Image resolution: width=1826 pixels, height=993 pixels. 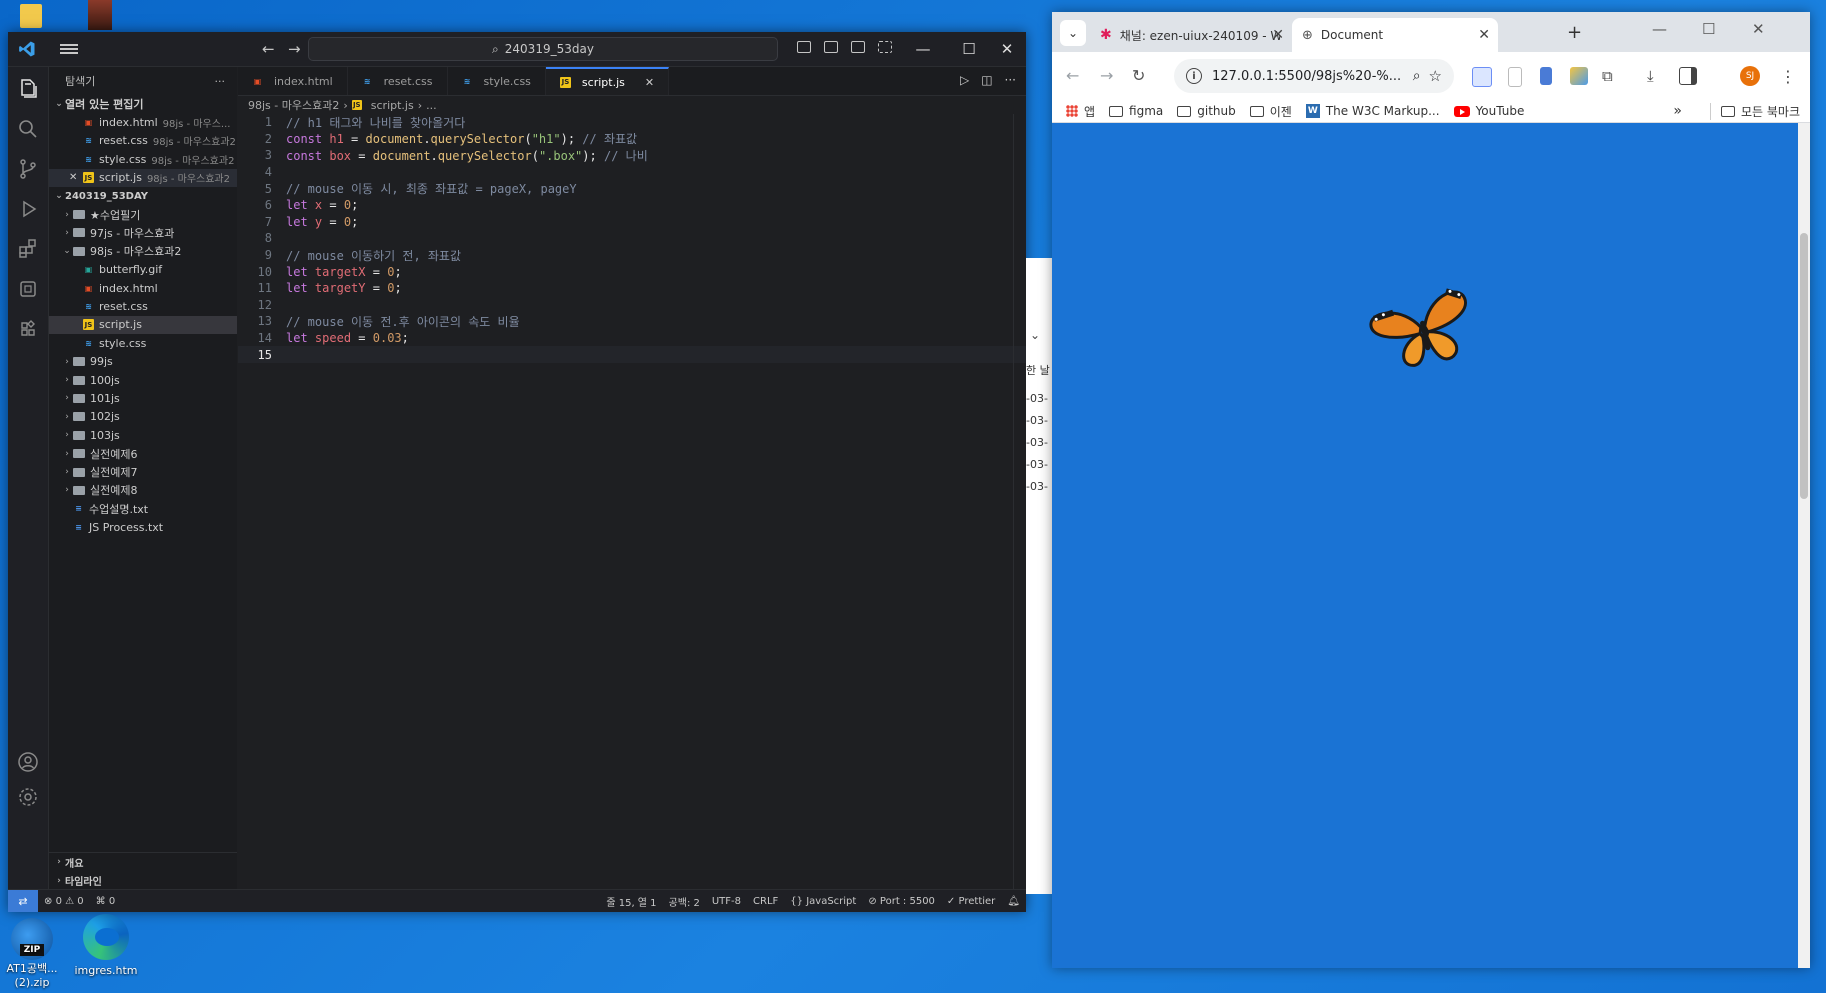 I want to click on tree-folder: › 실전예제8, so click(x=143, y=490).